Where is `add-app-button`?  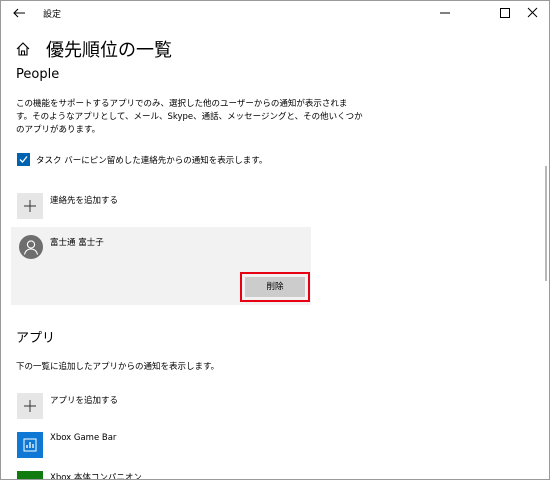 add-app-button is located at coordinates (30, 406).